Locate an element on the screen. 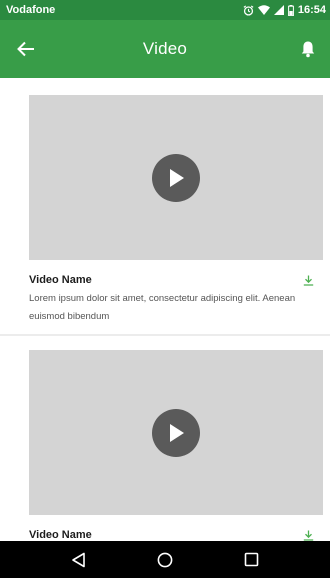 The image size is (330, 578). page-title: Video is located at coordinates (165, 48).